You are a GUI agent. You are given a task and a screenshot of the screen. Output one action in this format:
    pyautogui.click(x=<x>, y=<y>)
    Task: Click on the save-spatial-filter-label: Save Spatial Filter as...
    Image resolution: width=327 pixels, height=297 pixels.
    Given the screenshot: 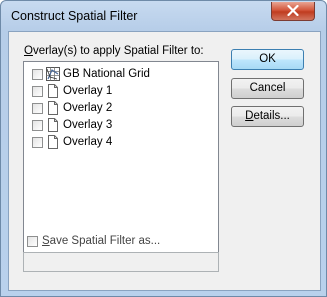 What is the action you would take?
    pyautogui.click(x=101, y=241)
    